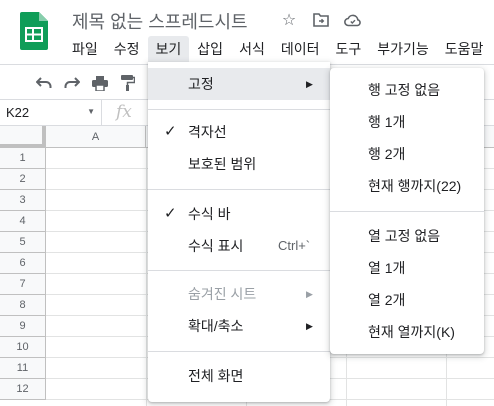  Describe the element at coordinates (23, 200) in the screenshot. I see `row-header-3: 3` at that location.